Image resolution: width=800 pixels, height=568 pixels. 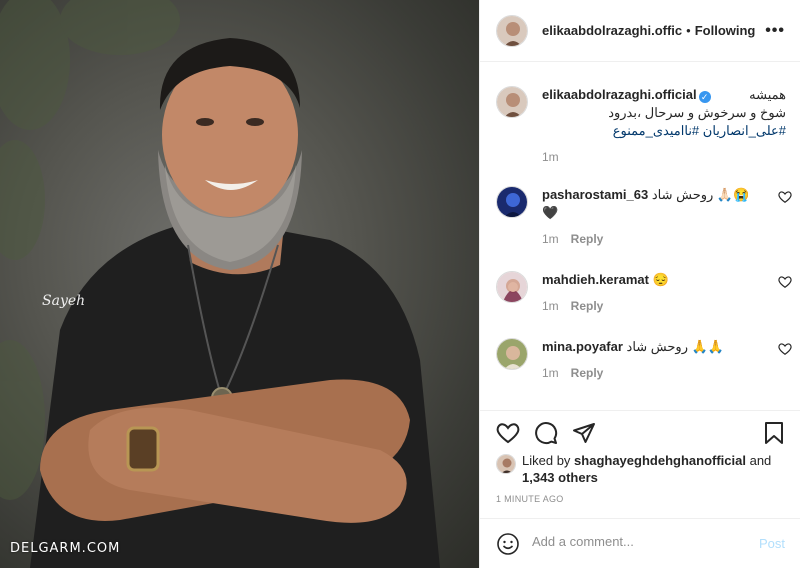 I want to click on caption-line-2: شوخ و سرخوش و سرحال ،بدرود, so click(x=697, y=112).